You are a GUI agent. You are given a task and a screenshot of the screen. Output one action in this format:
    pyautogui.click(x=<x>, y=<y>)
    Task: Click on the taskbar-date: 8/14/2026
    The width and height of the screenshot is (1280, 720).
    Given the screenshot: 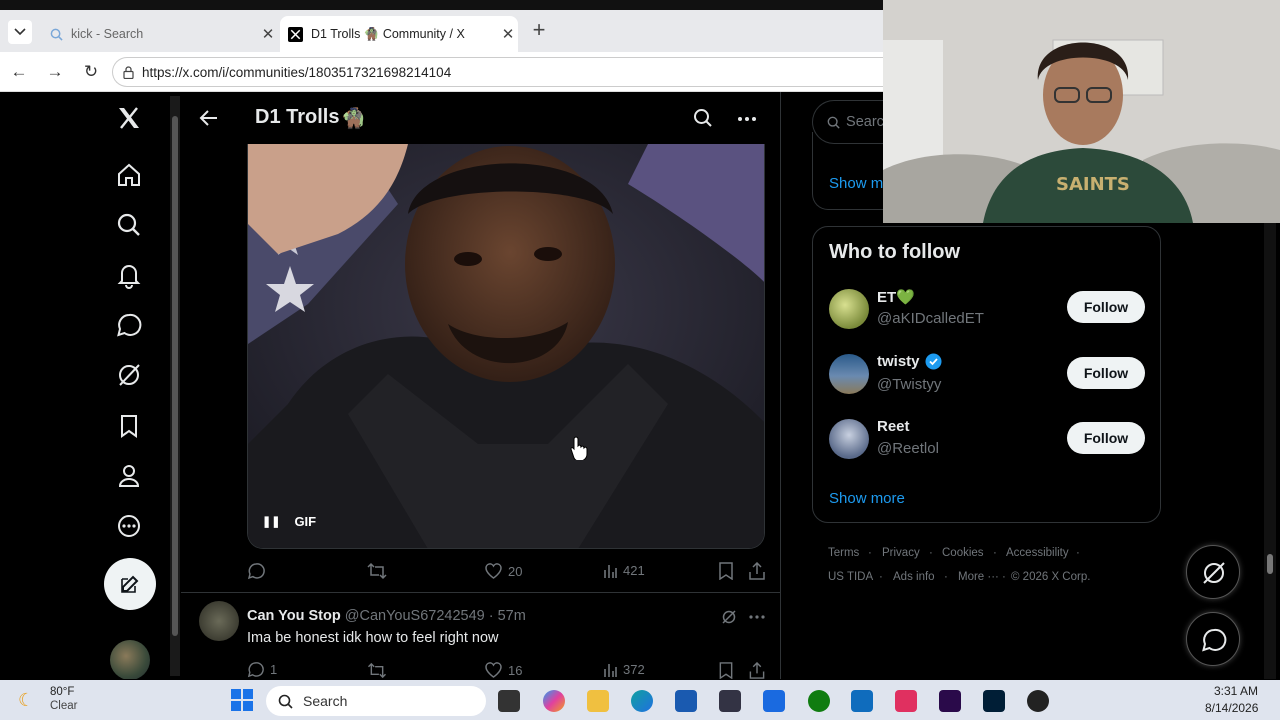 What is the action you would take?
    pyautogui.click(x=1231, y=708)
    